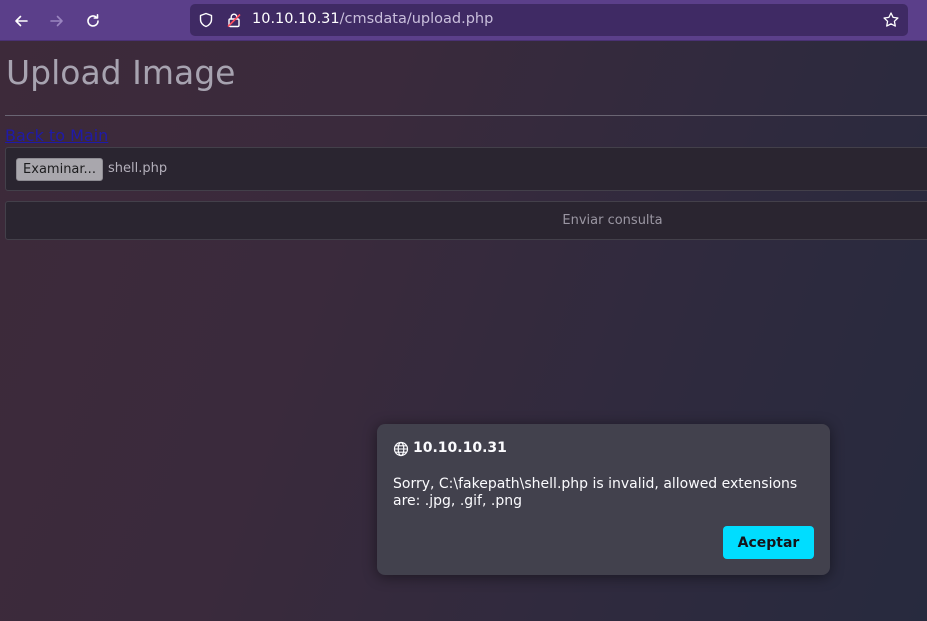 The width and height of the screenshot is (927, 621). I want to click on dialog-host: 10.10.10.31, so click(460, 448).